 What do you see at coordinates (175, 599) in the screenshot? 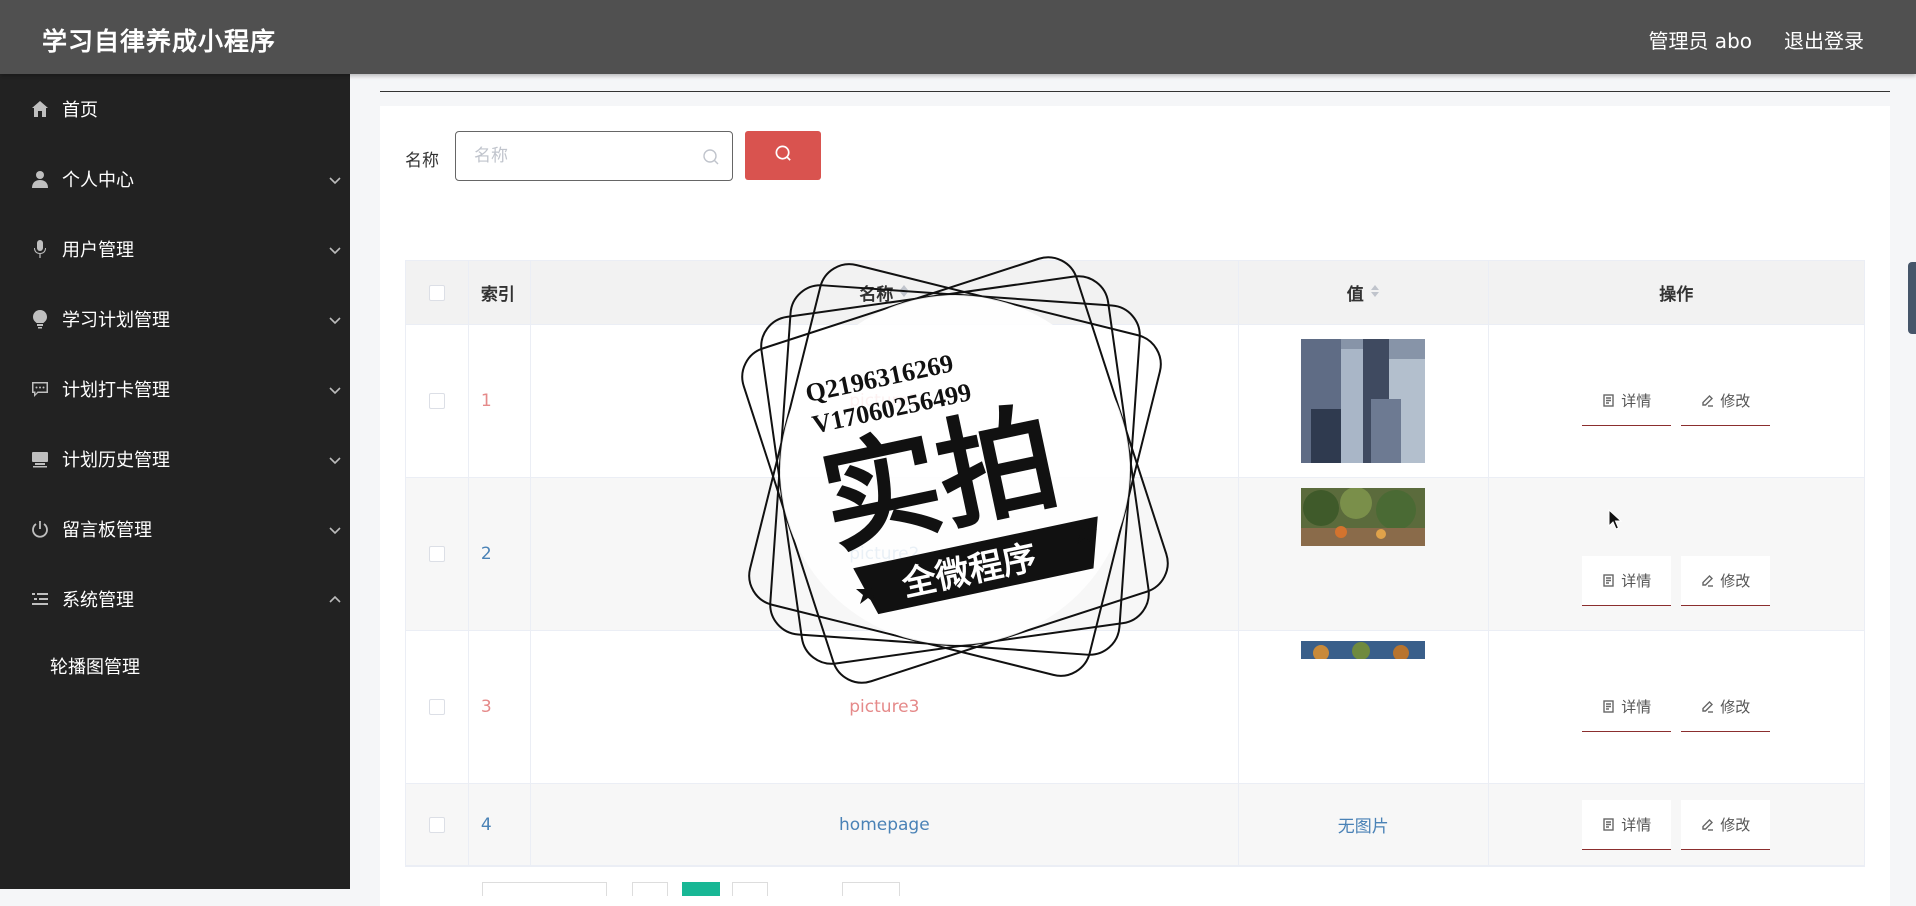
I see `sidebar-item-system-management: 系统管理` at bounding box center [175, 599].